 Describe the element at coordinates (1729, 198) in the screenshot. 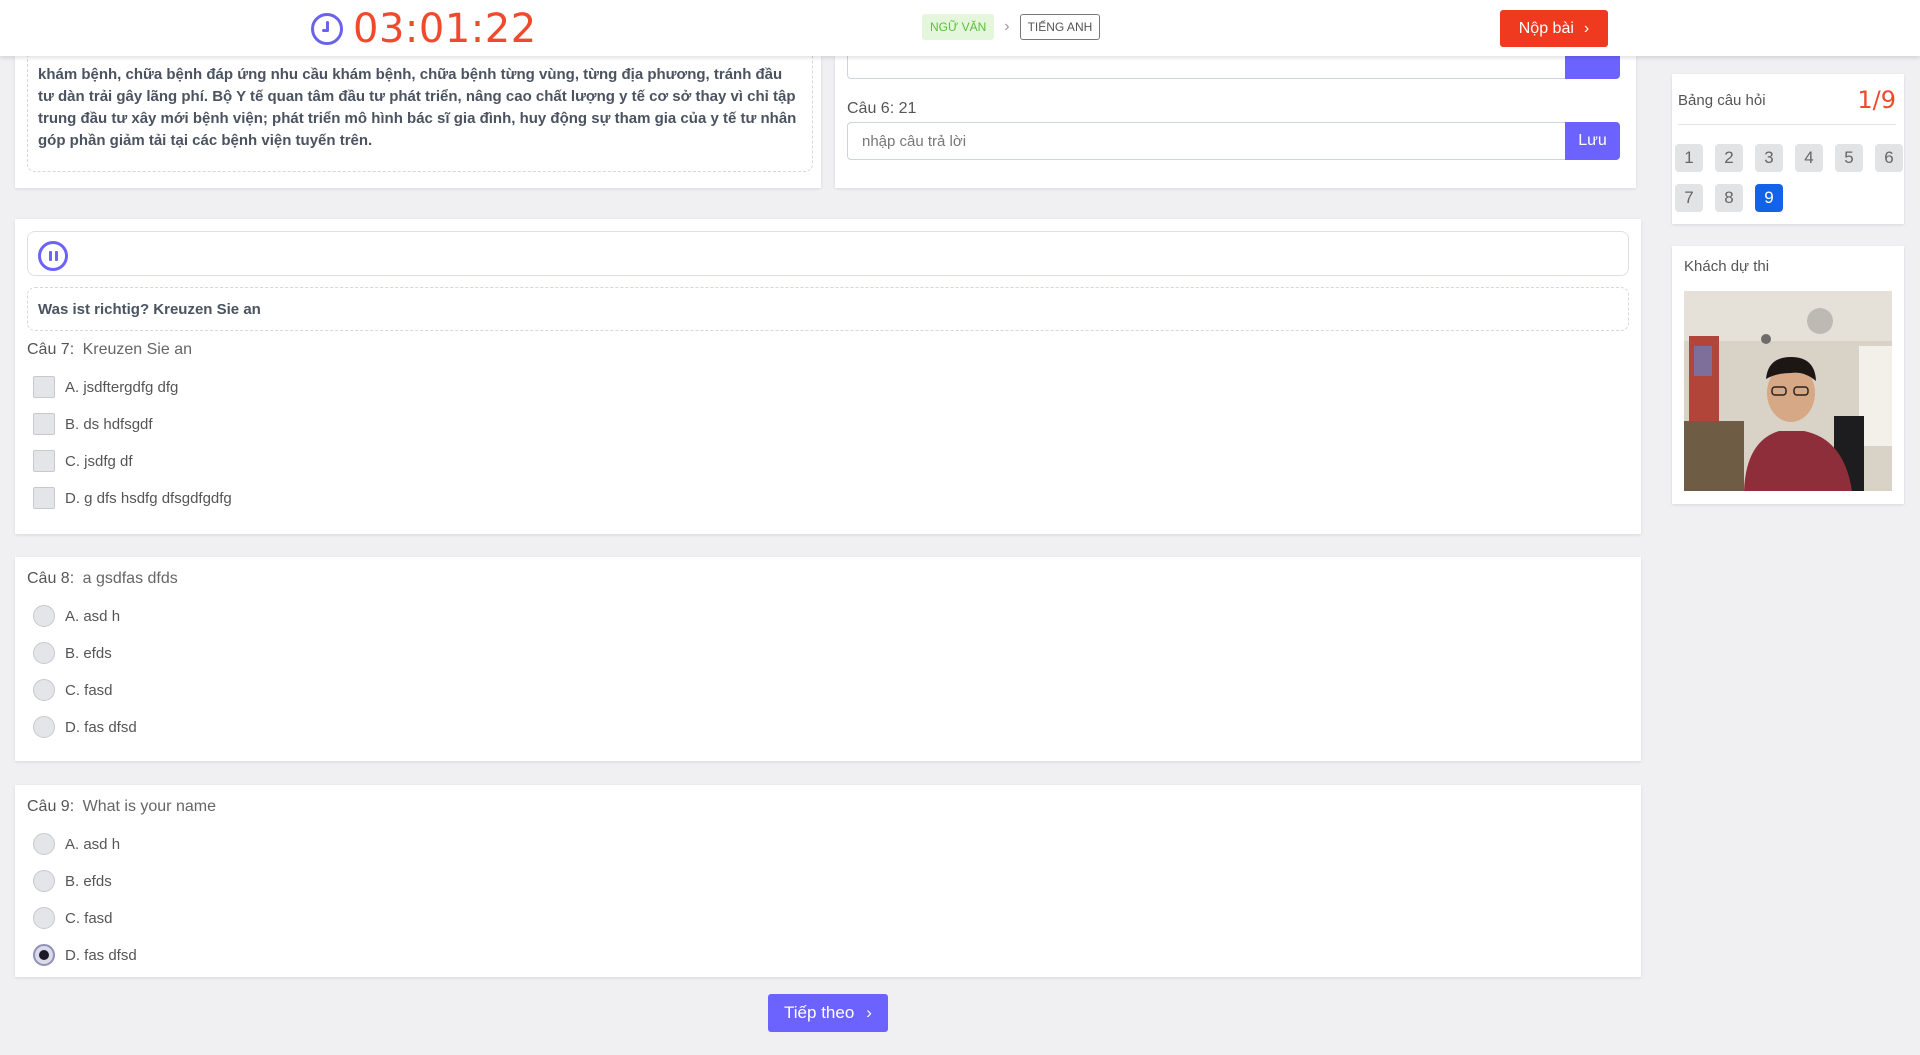

I see `question-number-8: 8` at that location.